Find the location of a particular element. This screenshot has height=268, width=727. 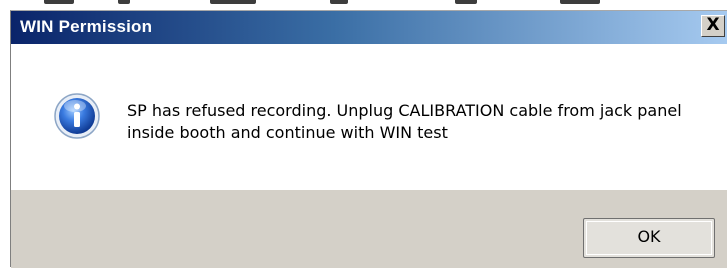

close-icon: X is located at coordinates (713, 25).